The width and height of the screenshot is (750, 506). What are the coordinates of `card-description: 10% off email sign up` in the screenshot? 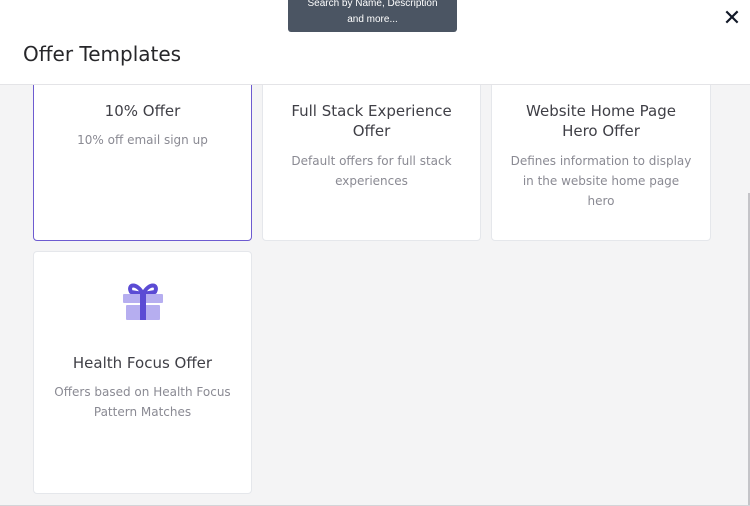 It's located at (142, 140).